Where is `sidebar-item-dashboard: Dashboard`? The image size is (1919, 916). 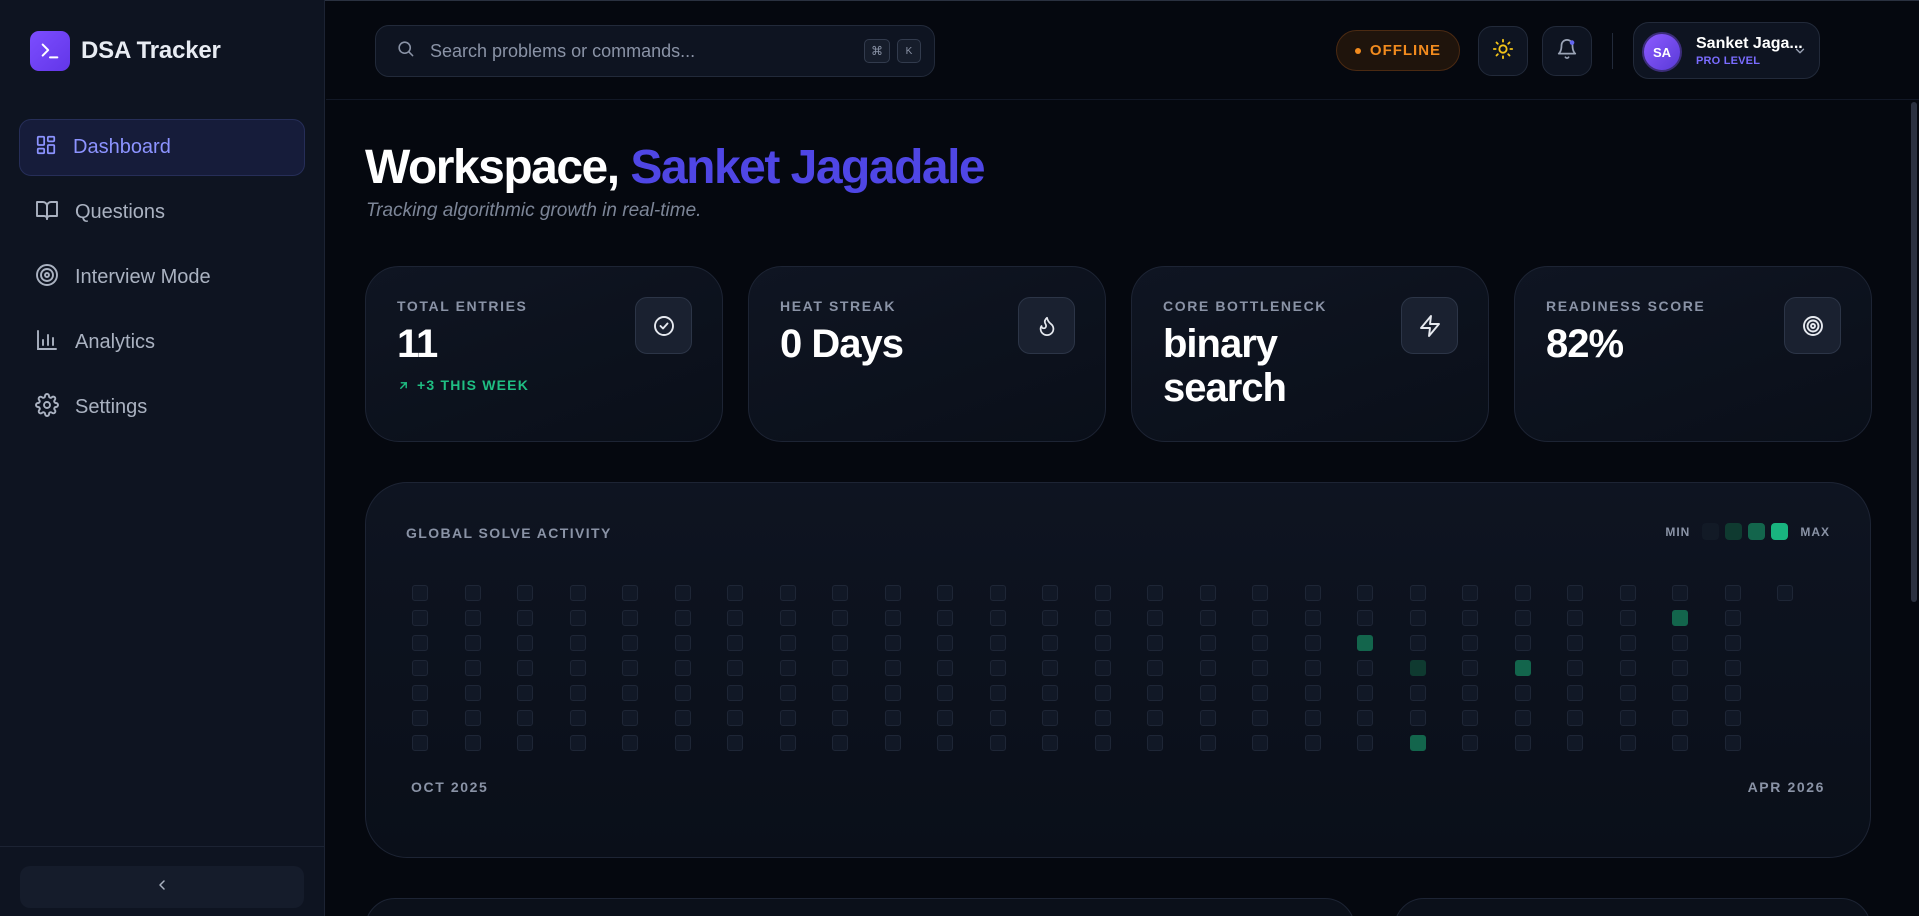
sidebar-item-dashboard: Dashboard is located at coordinates (162, 147).